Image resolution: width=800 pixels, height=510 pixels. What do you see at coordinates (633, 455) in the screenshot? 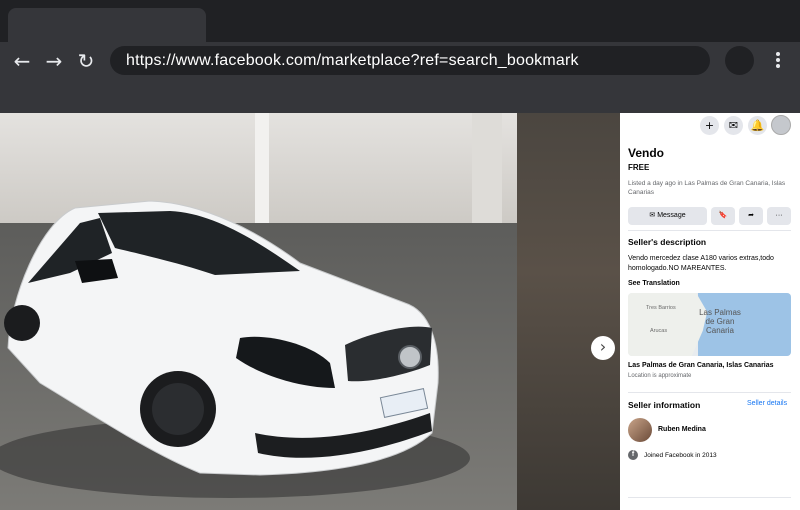
I see `facebook-icon: f` at bounding box center [633, 455].